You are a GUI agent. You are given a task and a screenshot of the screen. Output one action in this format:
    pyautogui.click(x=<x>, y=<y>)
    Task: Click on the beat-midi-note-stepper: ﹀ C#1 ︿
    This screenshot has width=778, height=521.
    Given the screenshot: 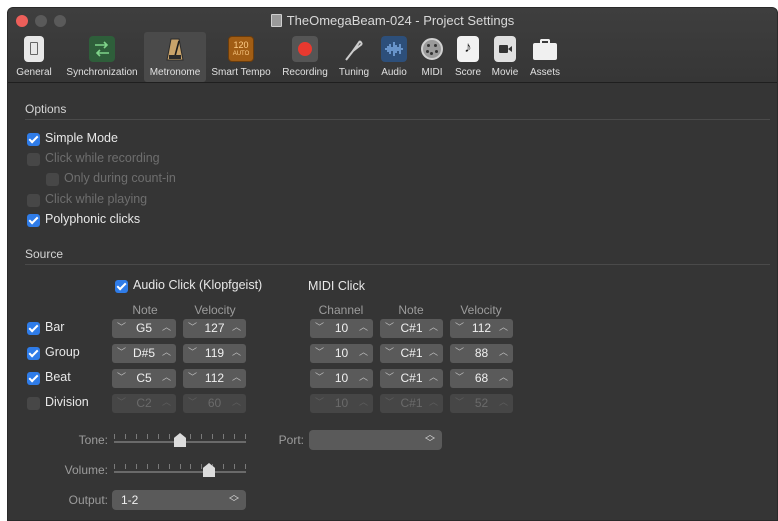 What is the action you would take?
    pyautogui.click(x=411, y=378)
    